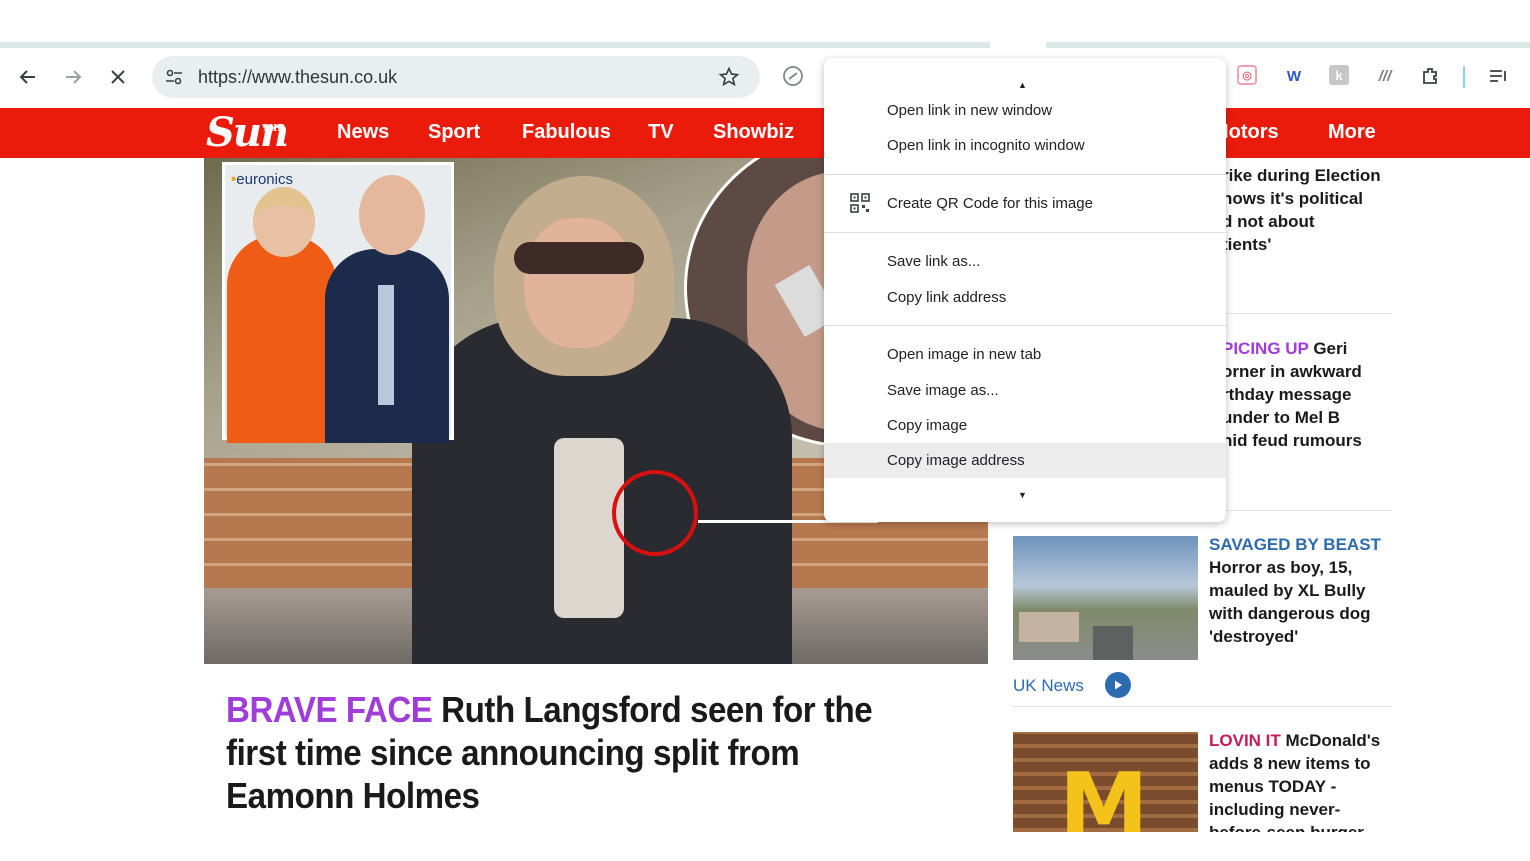  Describe the element at coordinates (1025, 354) in the screenshot. I see `menu-open-image-new-tab: Open image in new tab` at that location.